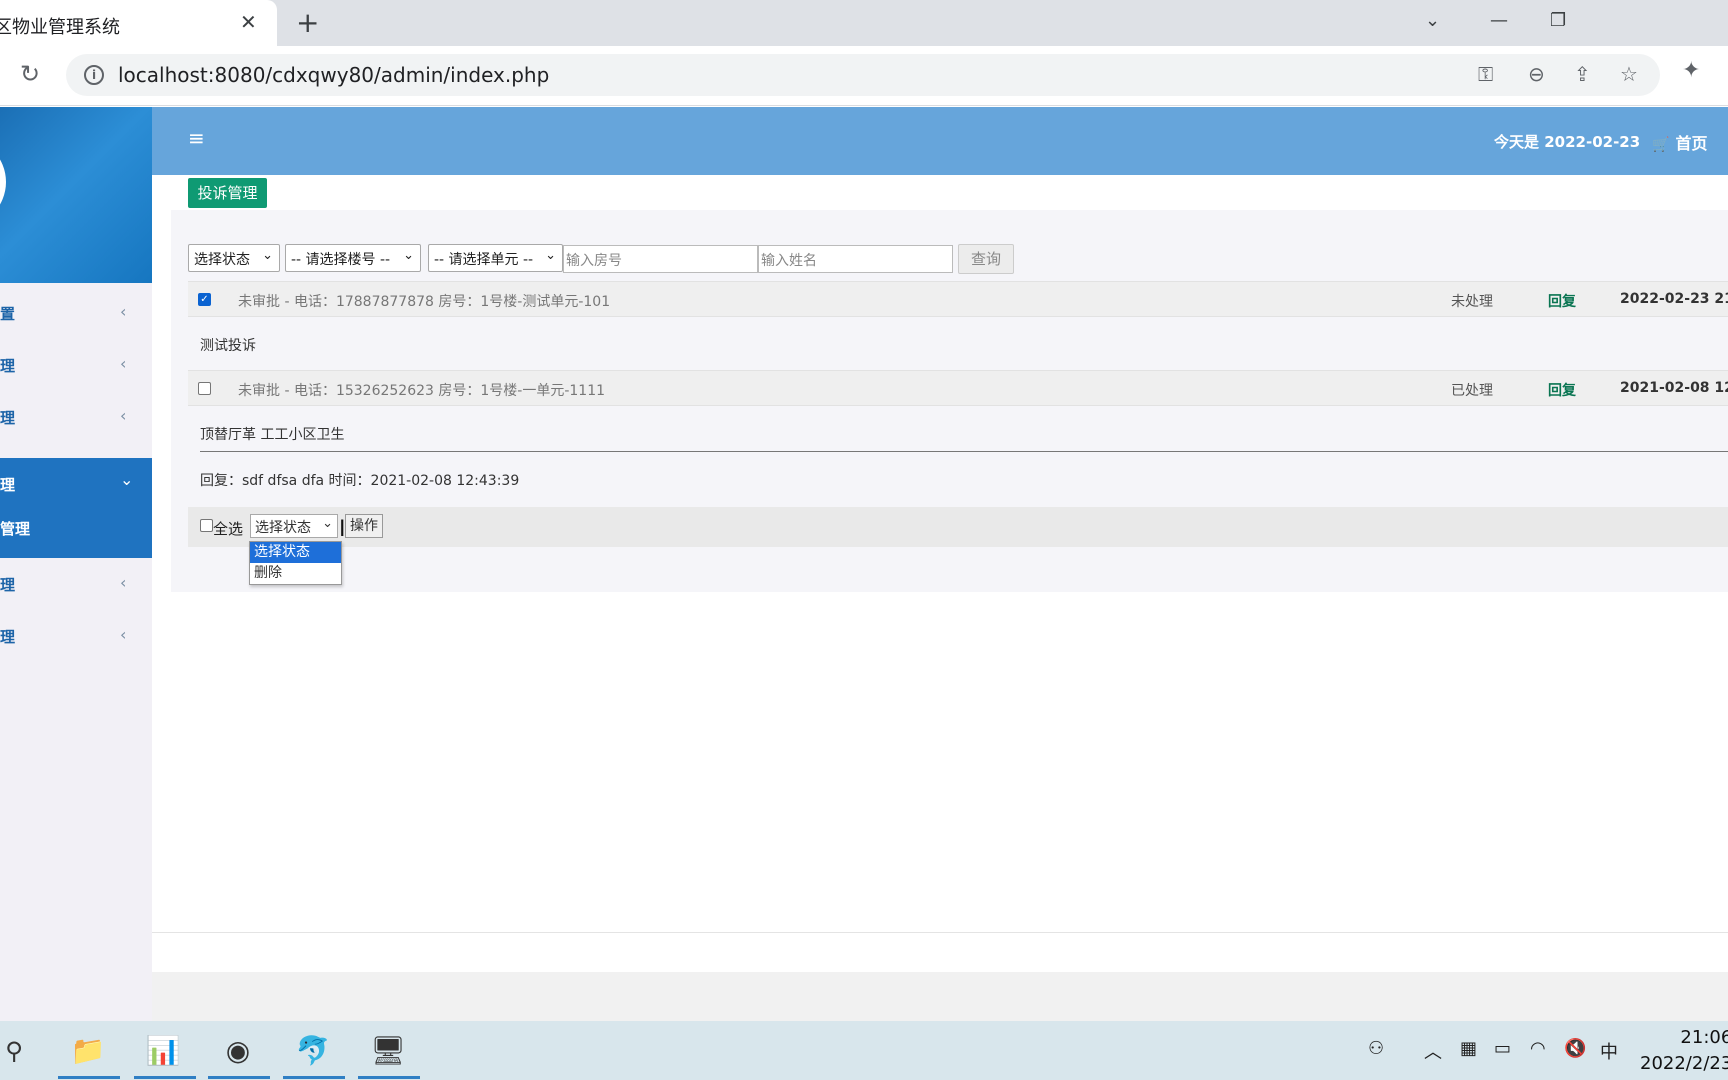 The height and width of the screenshot is (1080, 1728). What do you see at coordinates (1376, 1048) in the screenshot?
I see `people-icon: ⚇` at bounding box center [1376, 1048].